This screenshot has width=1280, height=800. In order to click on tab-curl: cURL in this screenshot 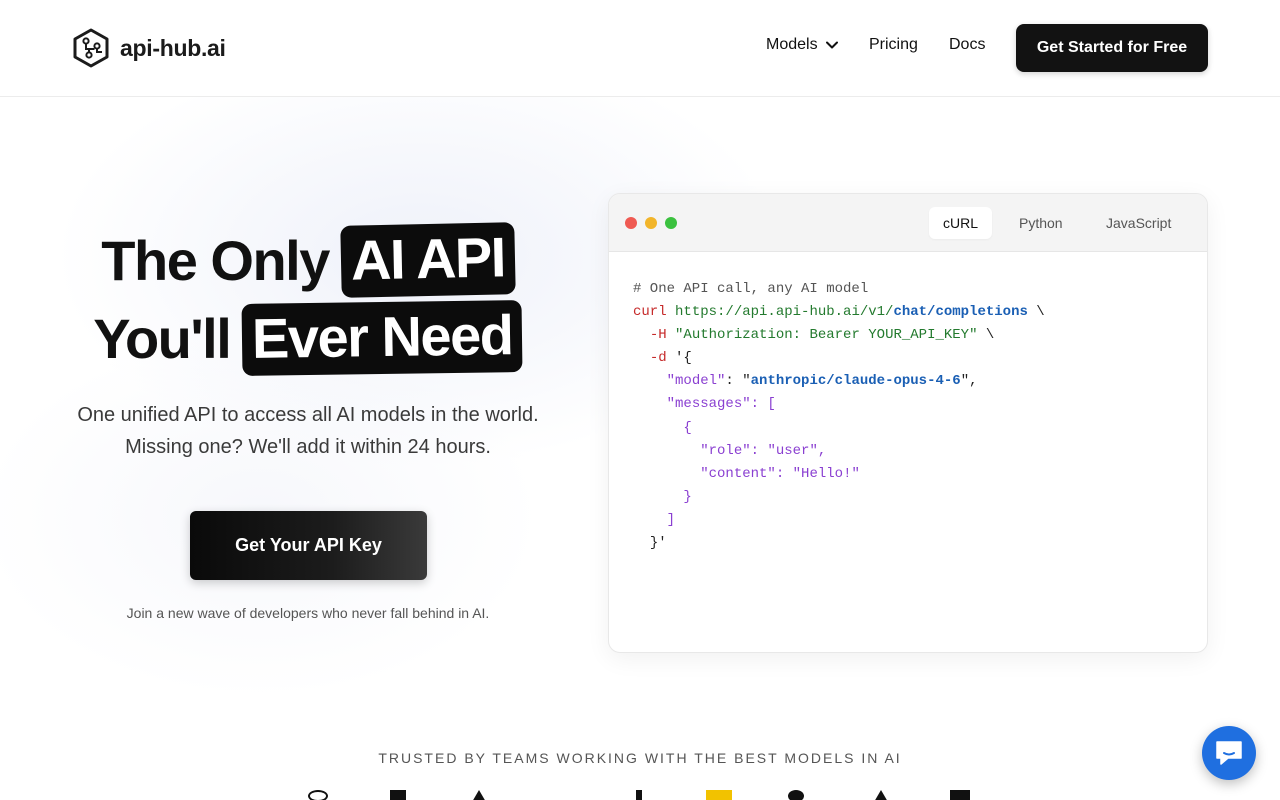, I will do `click(961, 223)`.